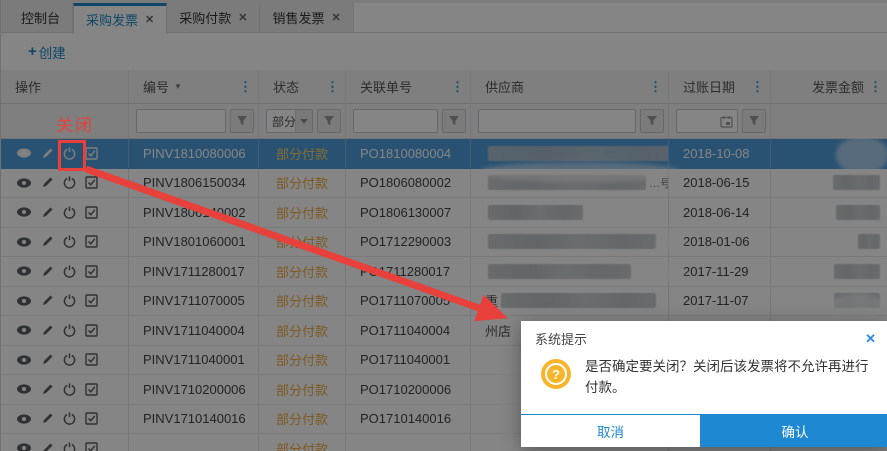 This screenshot has height=451, width=887. I want to click on dialog-close-icon: ✕, so click(870, 339).